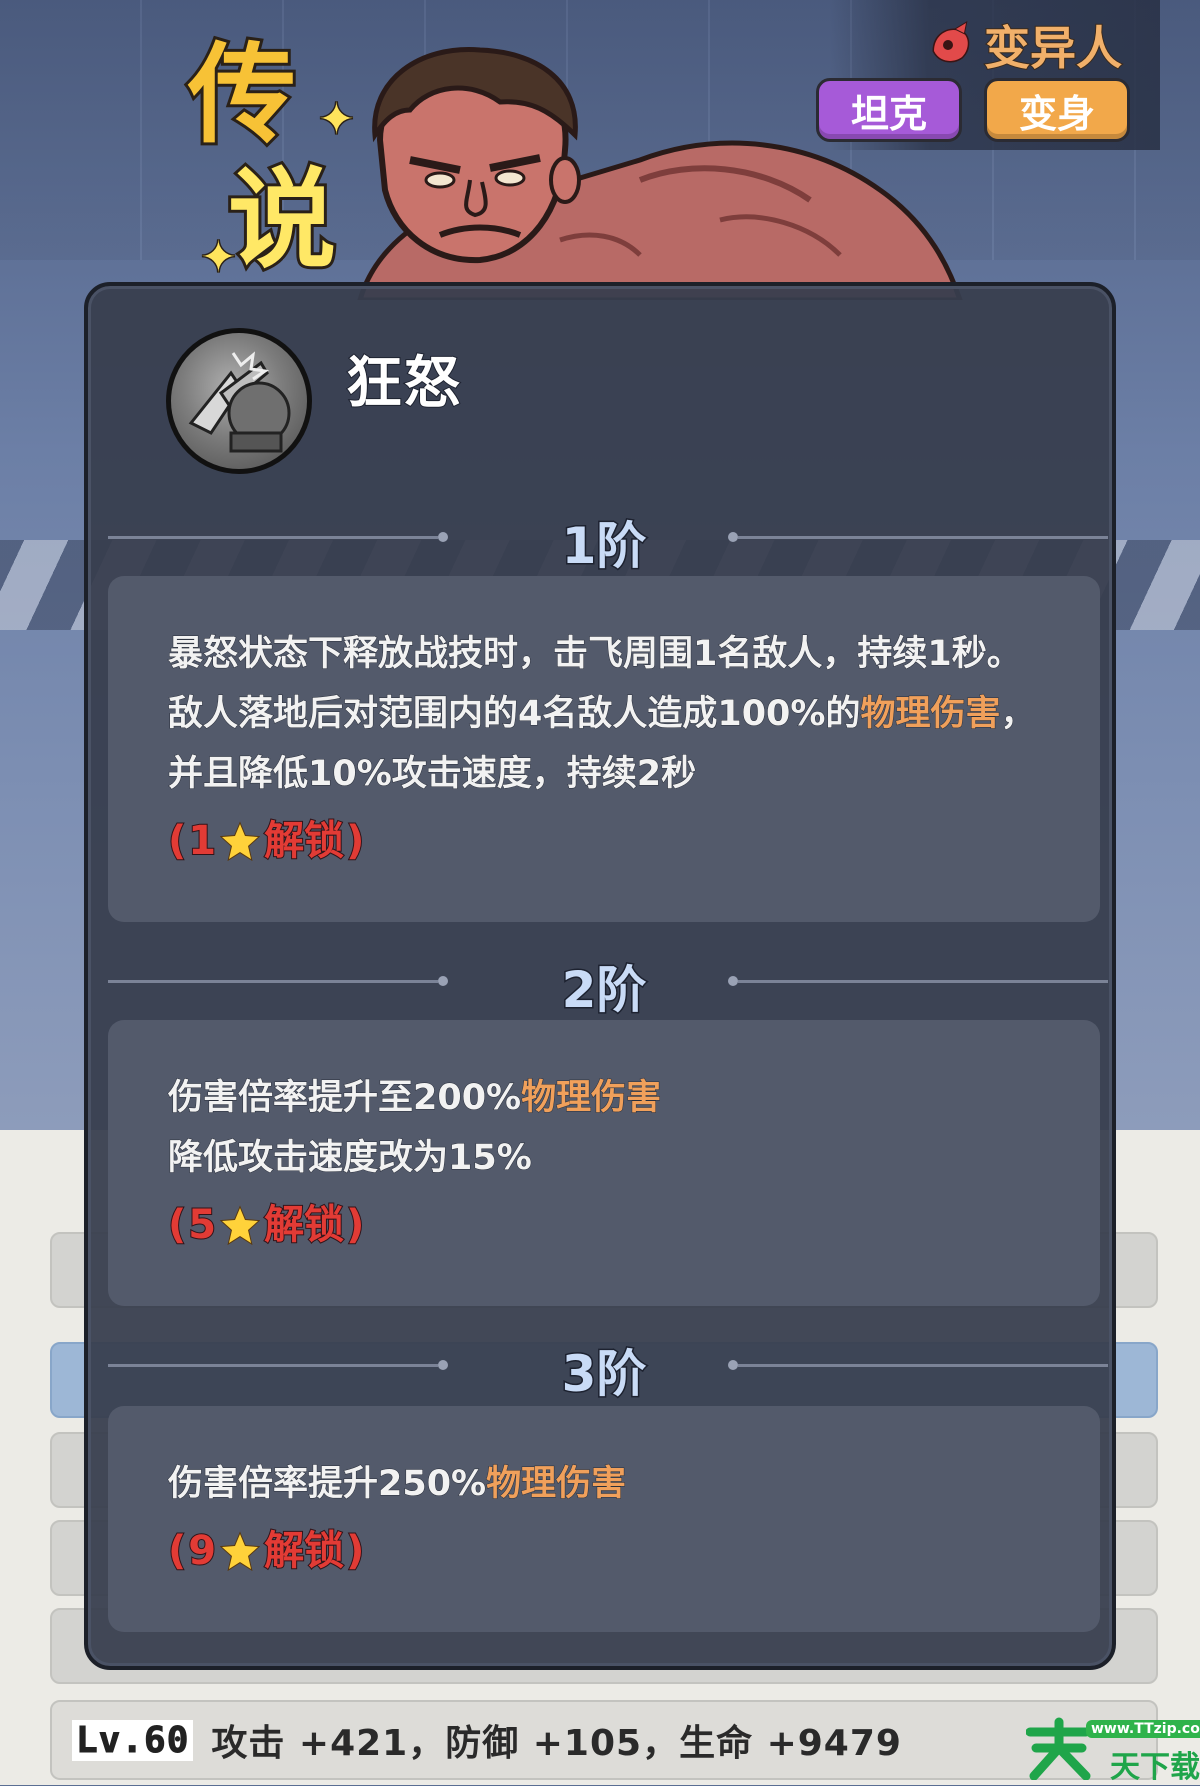  What do you see at coordinates (219, 258) in the screenshot?
I see `sparkle-icon: ✦` at bounding box center [219, 258].